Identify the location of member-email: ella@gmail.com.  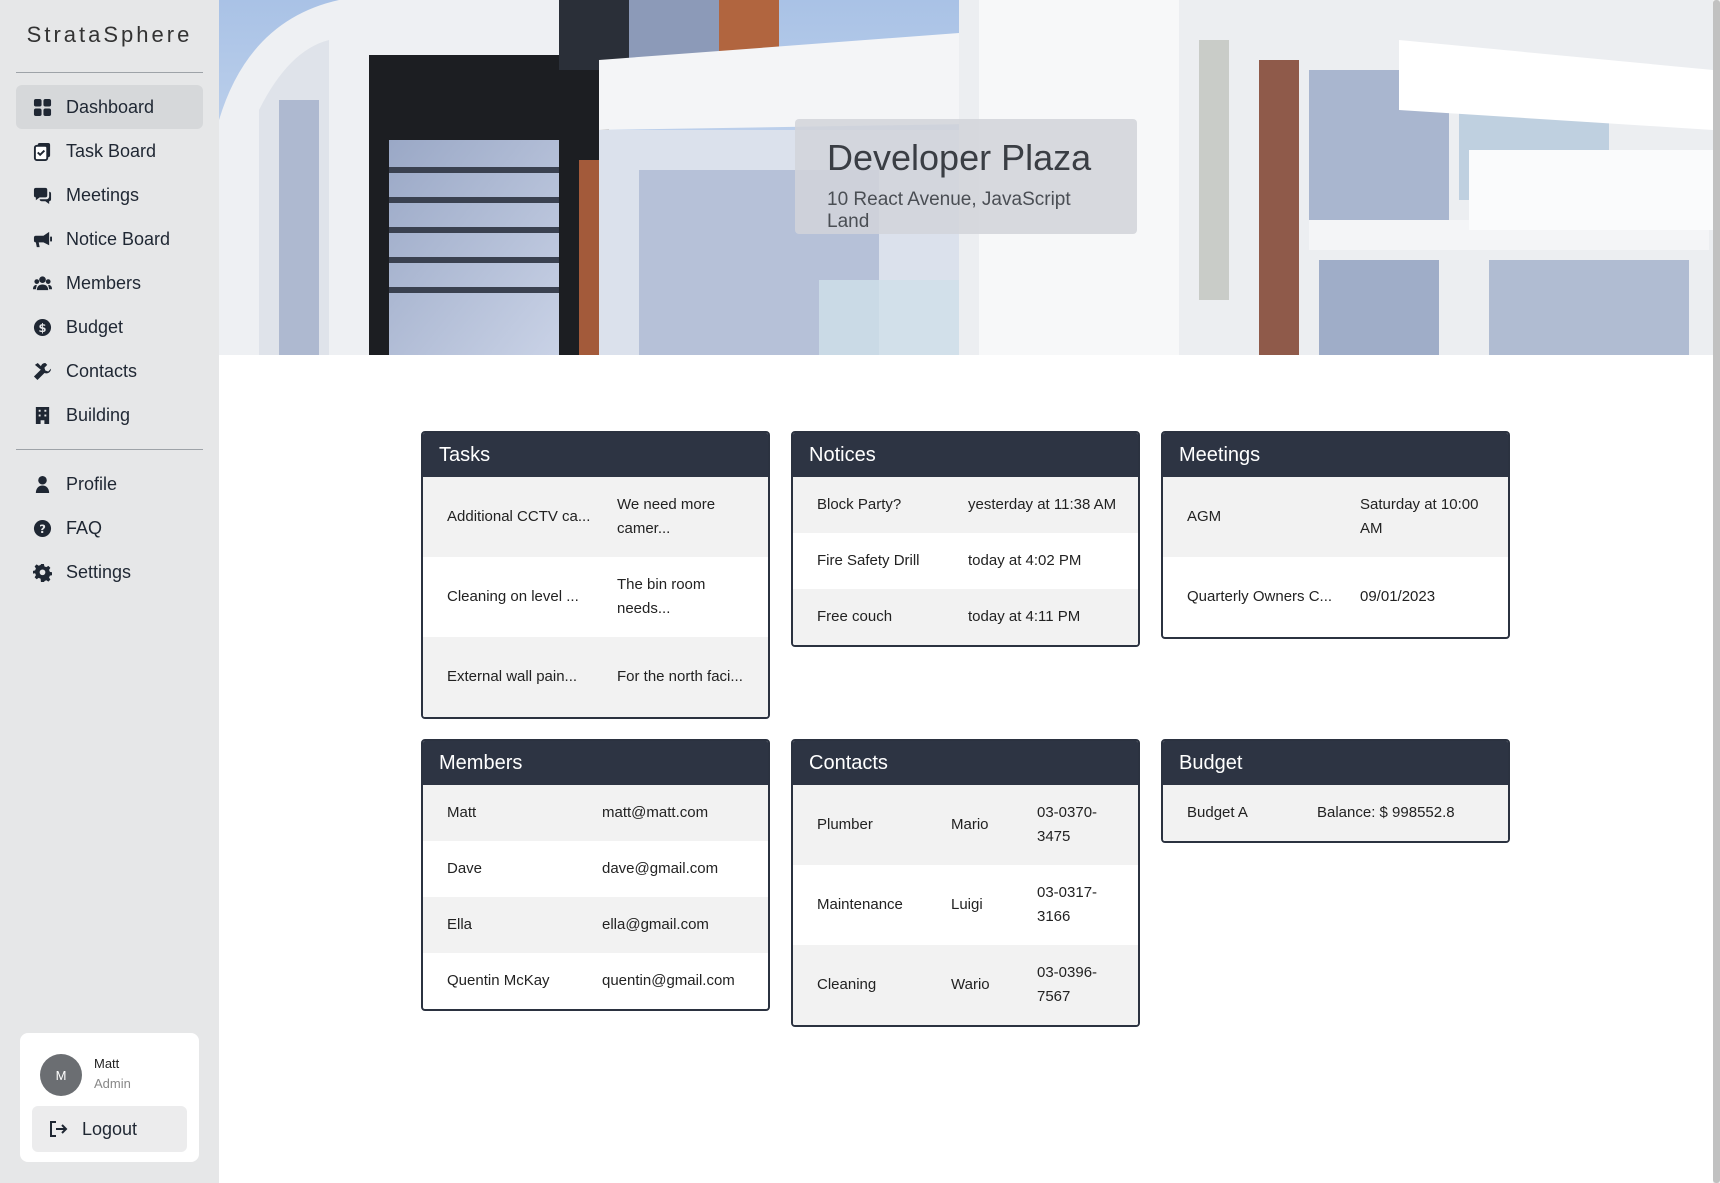
(655, 924).